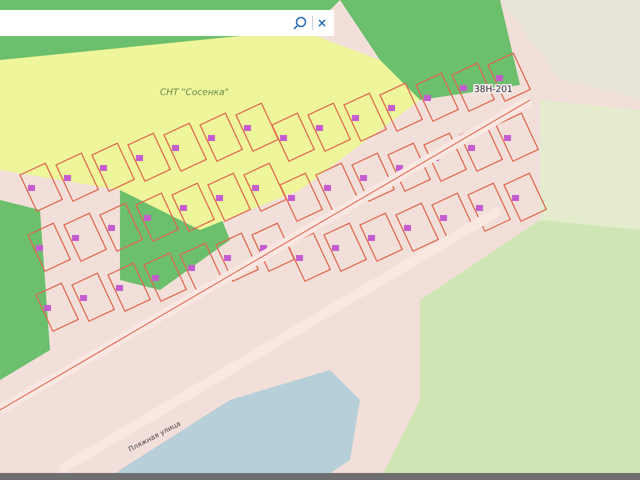  I want to click on search-icon, so click(300, 23).